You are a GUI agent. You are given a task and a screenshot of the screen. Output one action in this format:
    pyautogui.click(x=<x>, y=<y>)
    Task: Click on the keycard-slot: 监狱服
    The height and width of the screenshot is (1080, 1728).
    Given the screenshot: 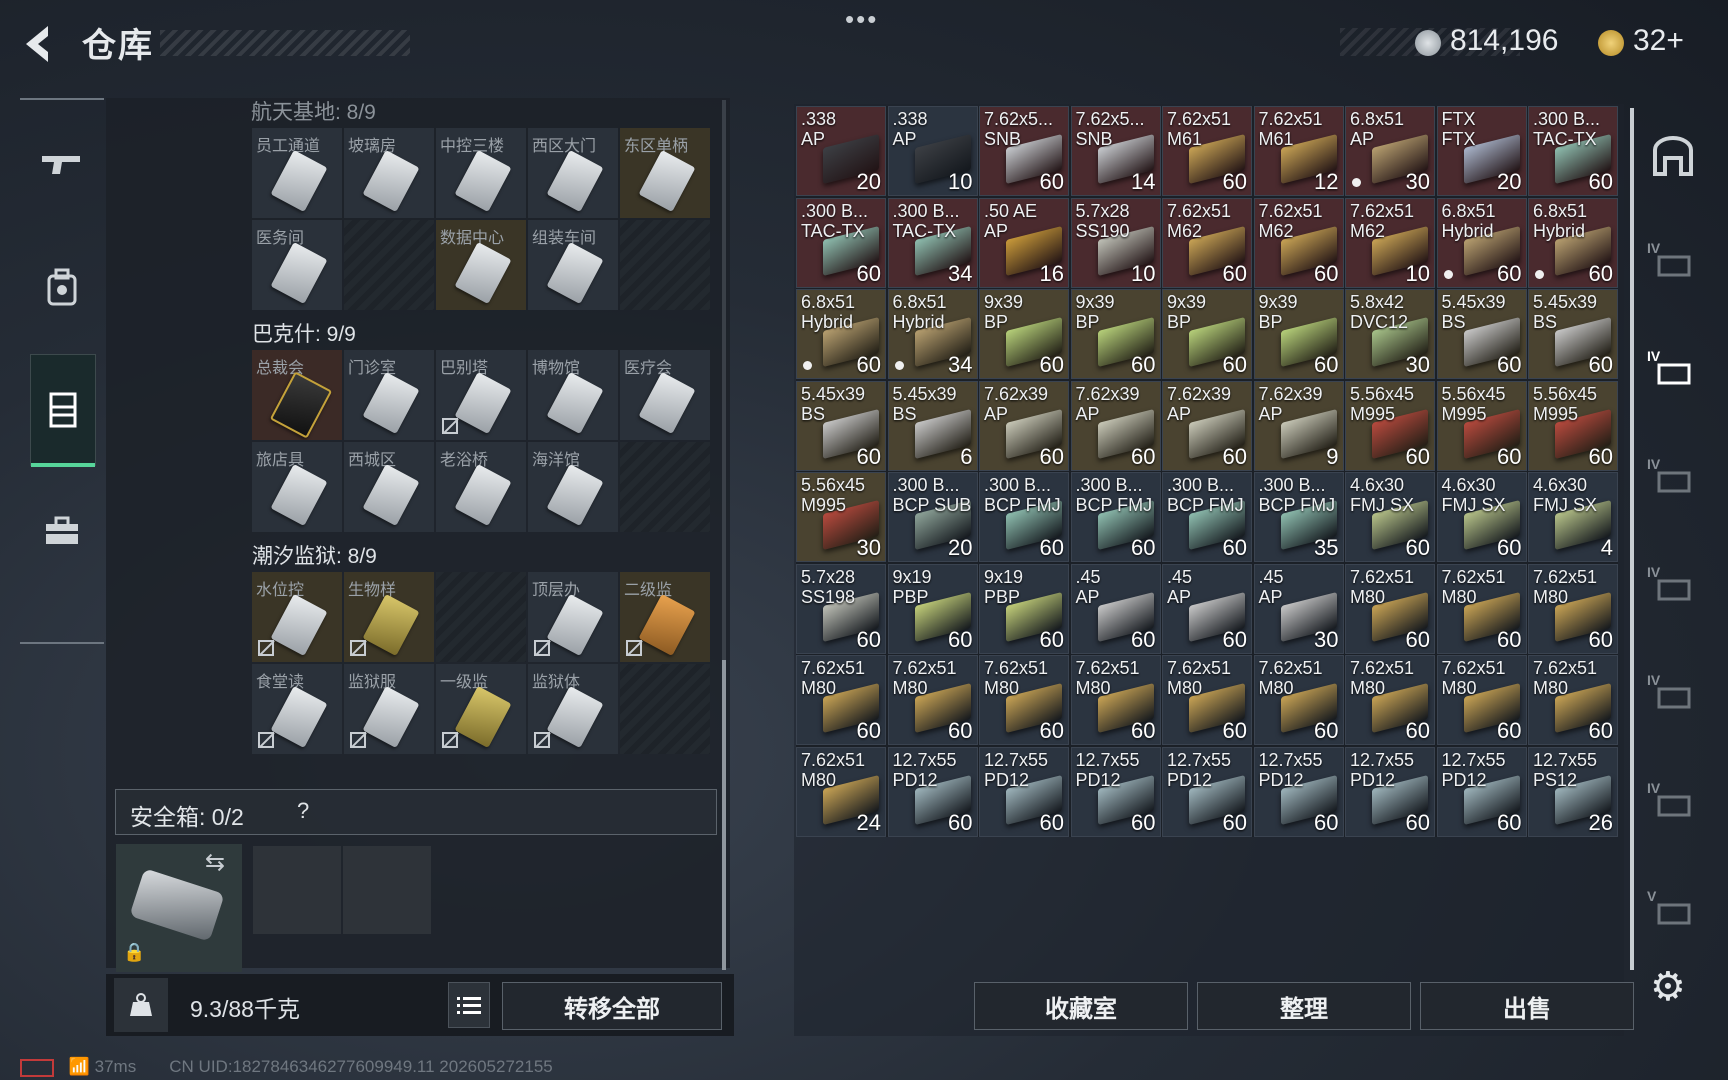 What is the action you would take?
    pyautogui.click(x=389, y=709)
    